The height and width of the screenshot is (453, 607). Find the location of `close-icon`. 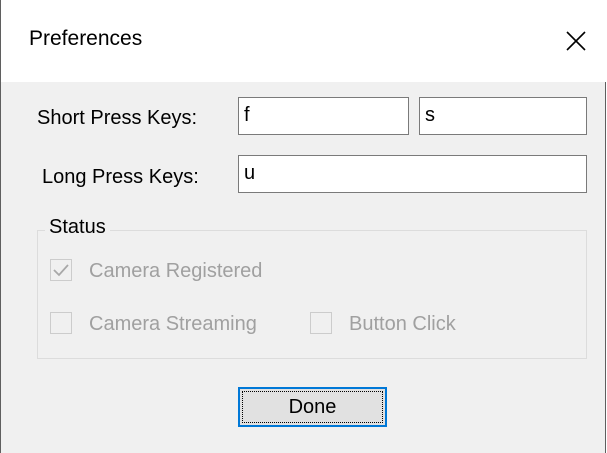

close-icon is located at coordinates (576, 41).